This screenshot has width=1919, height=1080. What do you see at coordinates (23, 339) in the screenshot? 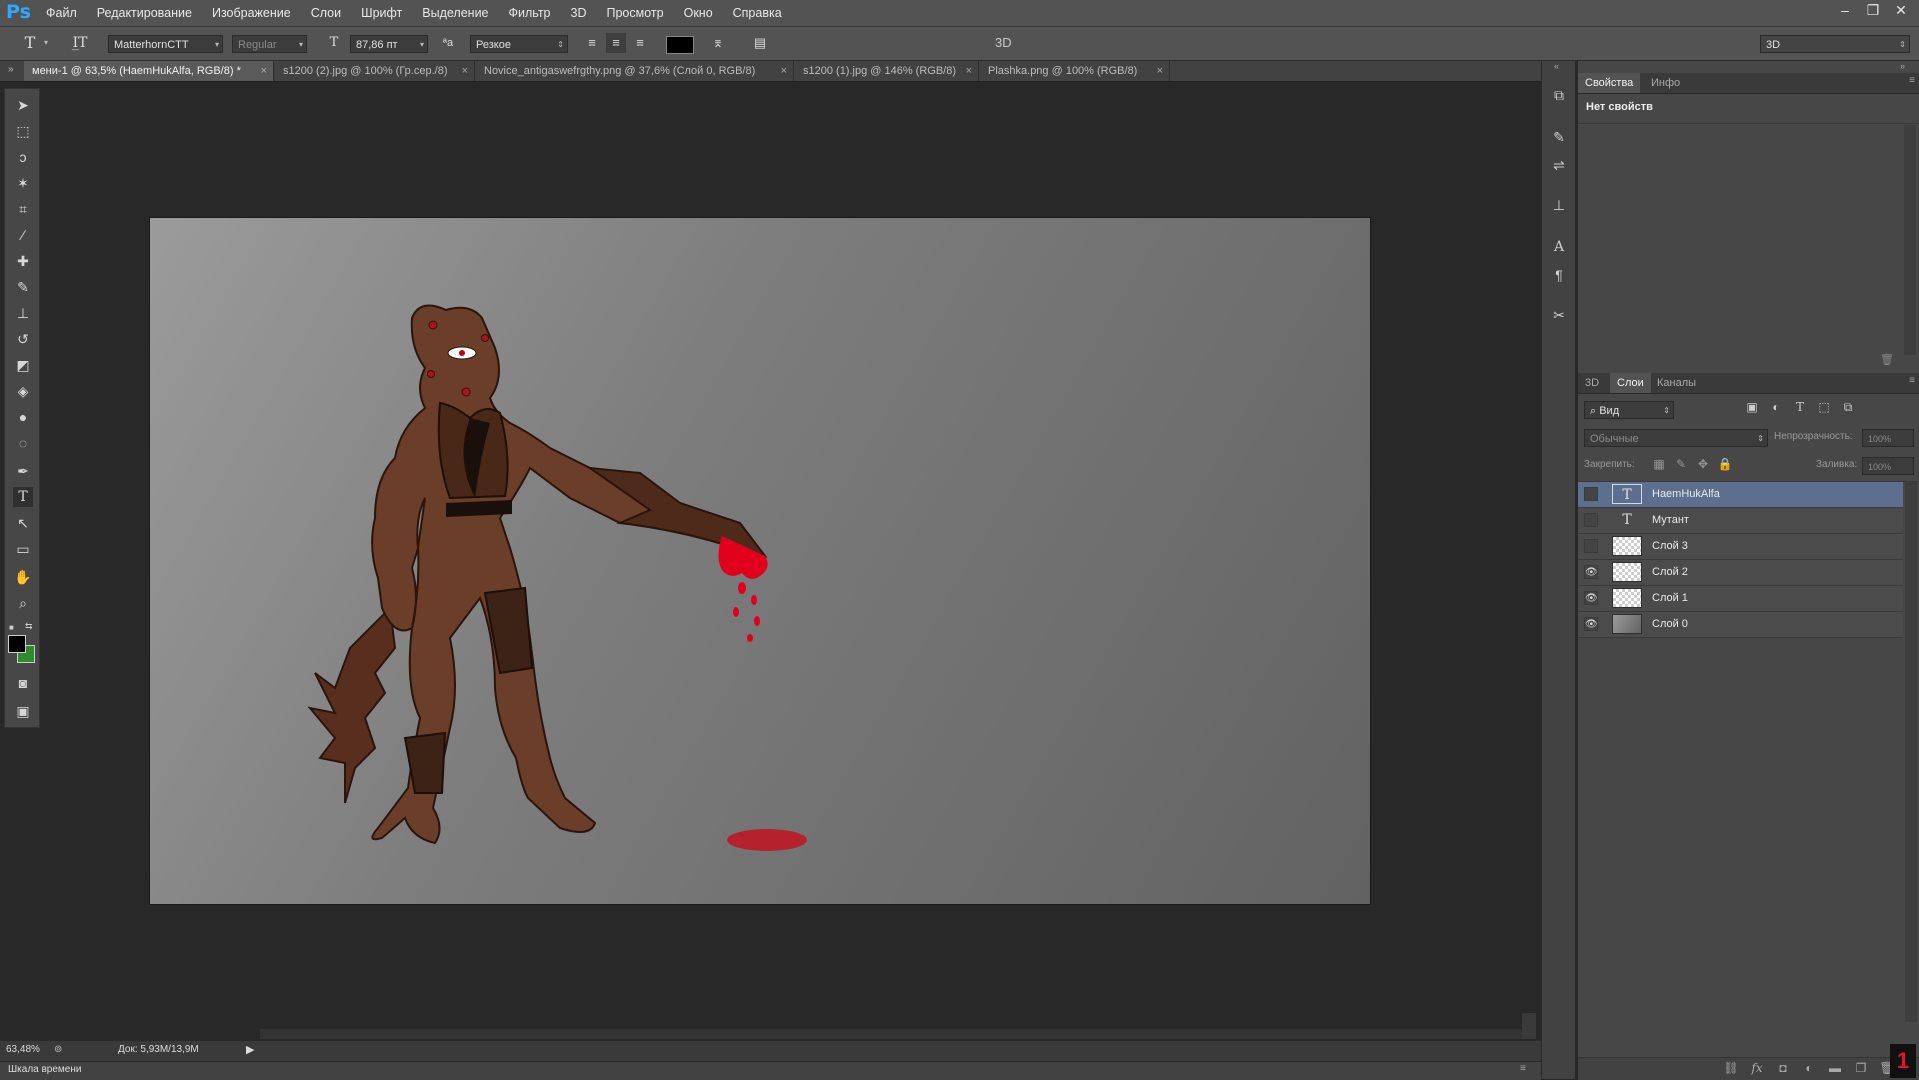
I see `history-brush-icon: ↺` at bounding box center [23, 339].